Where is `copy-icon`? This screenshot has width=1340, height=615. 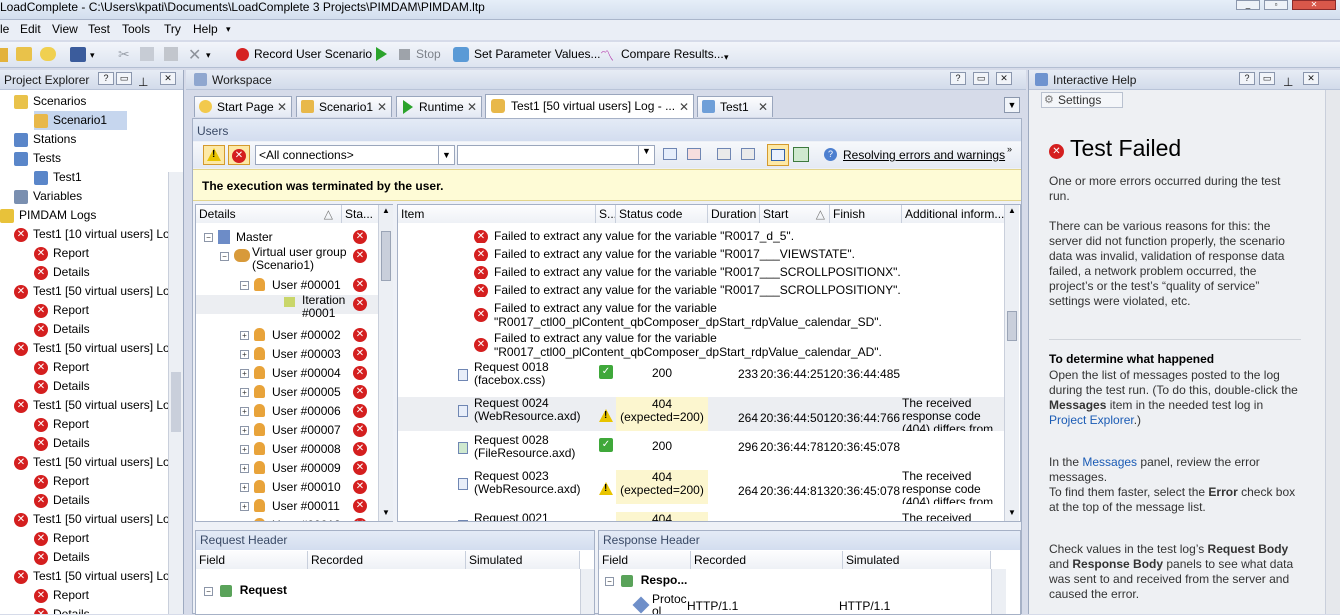 copy-icon is located at coordinates (147, 54).